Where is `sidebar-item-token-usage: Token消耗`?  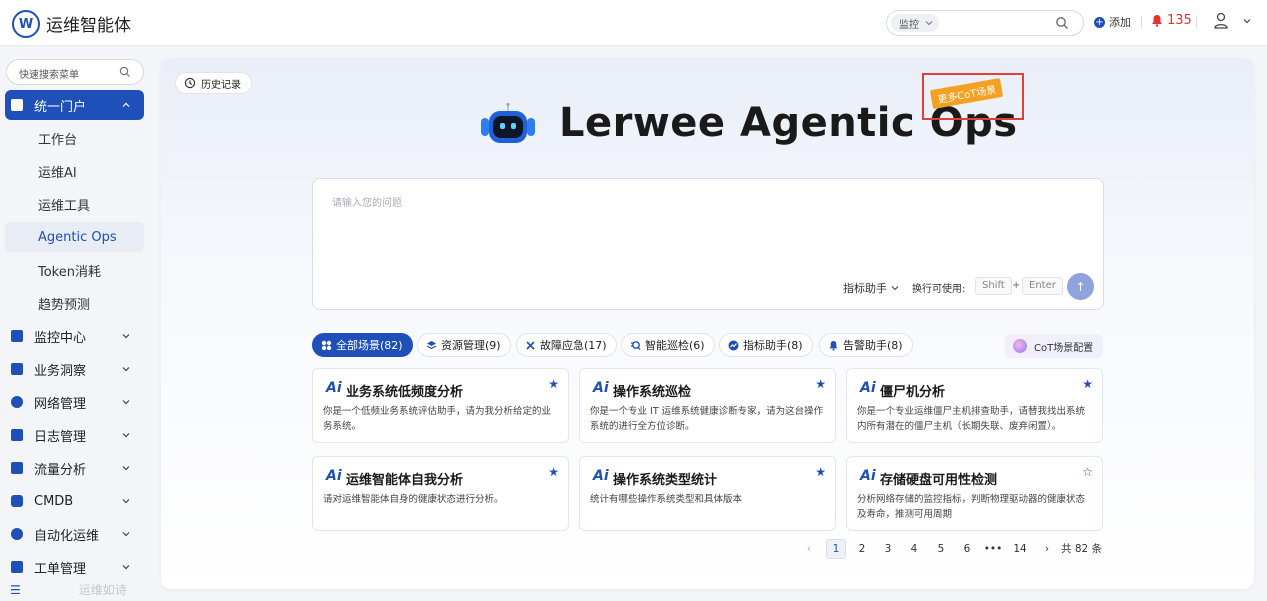 sidebar-item-token-usage: Token消耗 is located at coordinates (74, 270).